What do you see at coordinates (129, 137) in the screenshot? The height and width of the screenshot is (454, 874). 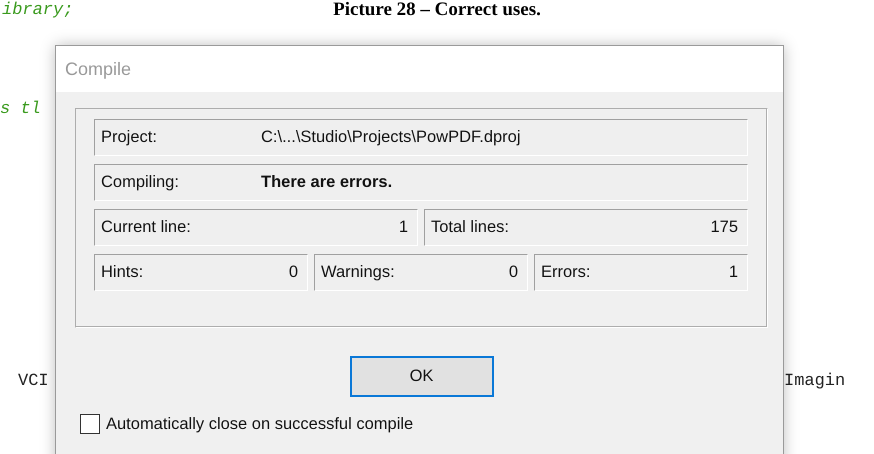 I see `field-label: Project:` at bounding box center [129, 137].